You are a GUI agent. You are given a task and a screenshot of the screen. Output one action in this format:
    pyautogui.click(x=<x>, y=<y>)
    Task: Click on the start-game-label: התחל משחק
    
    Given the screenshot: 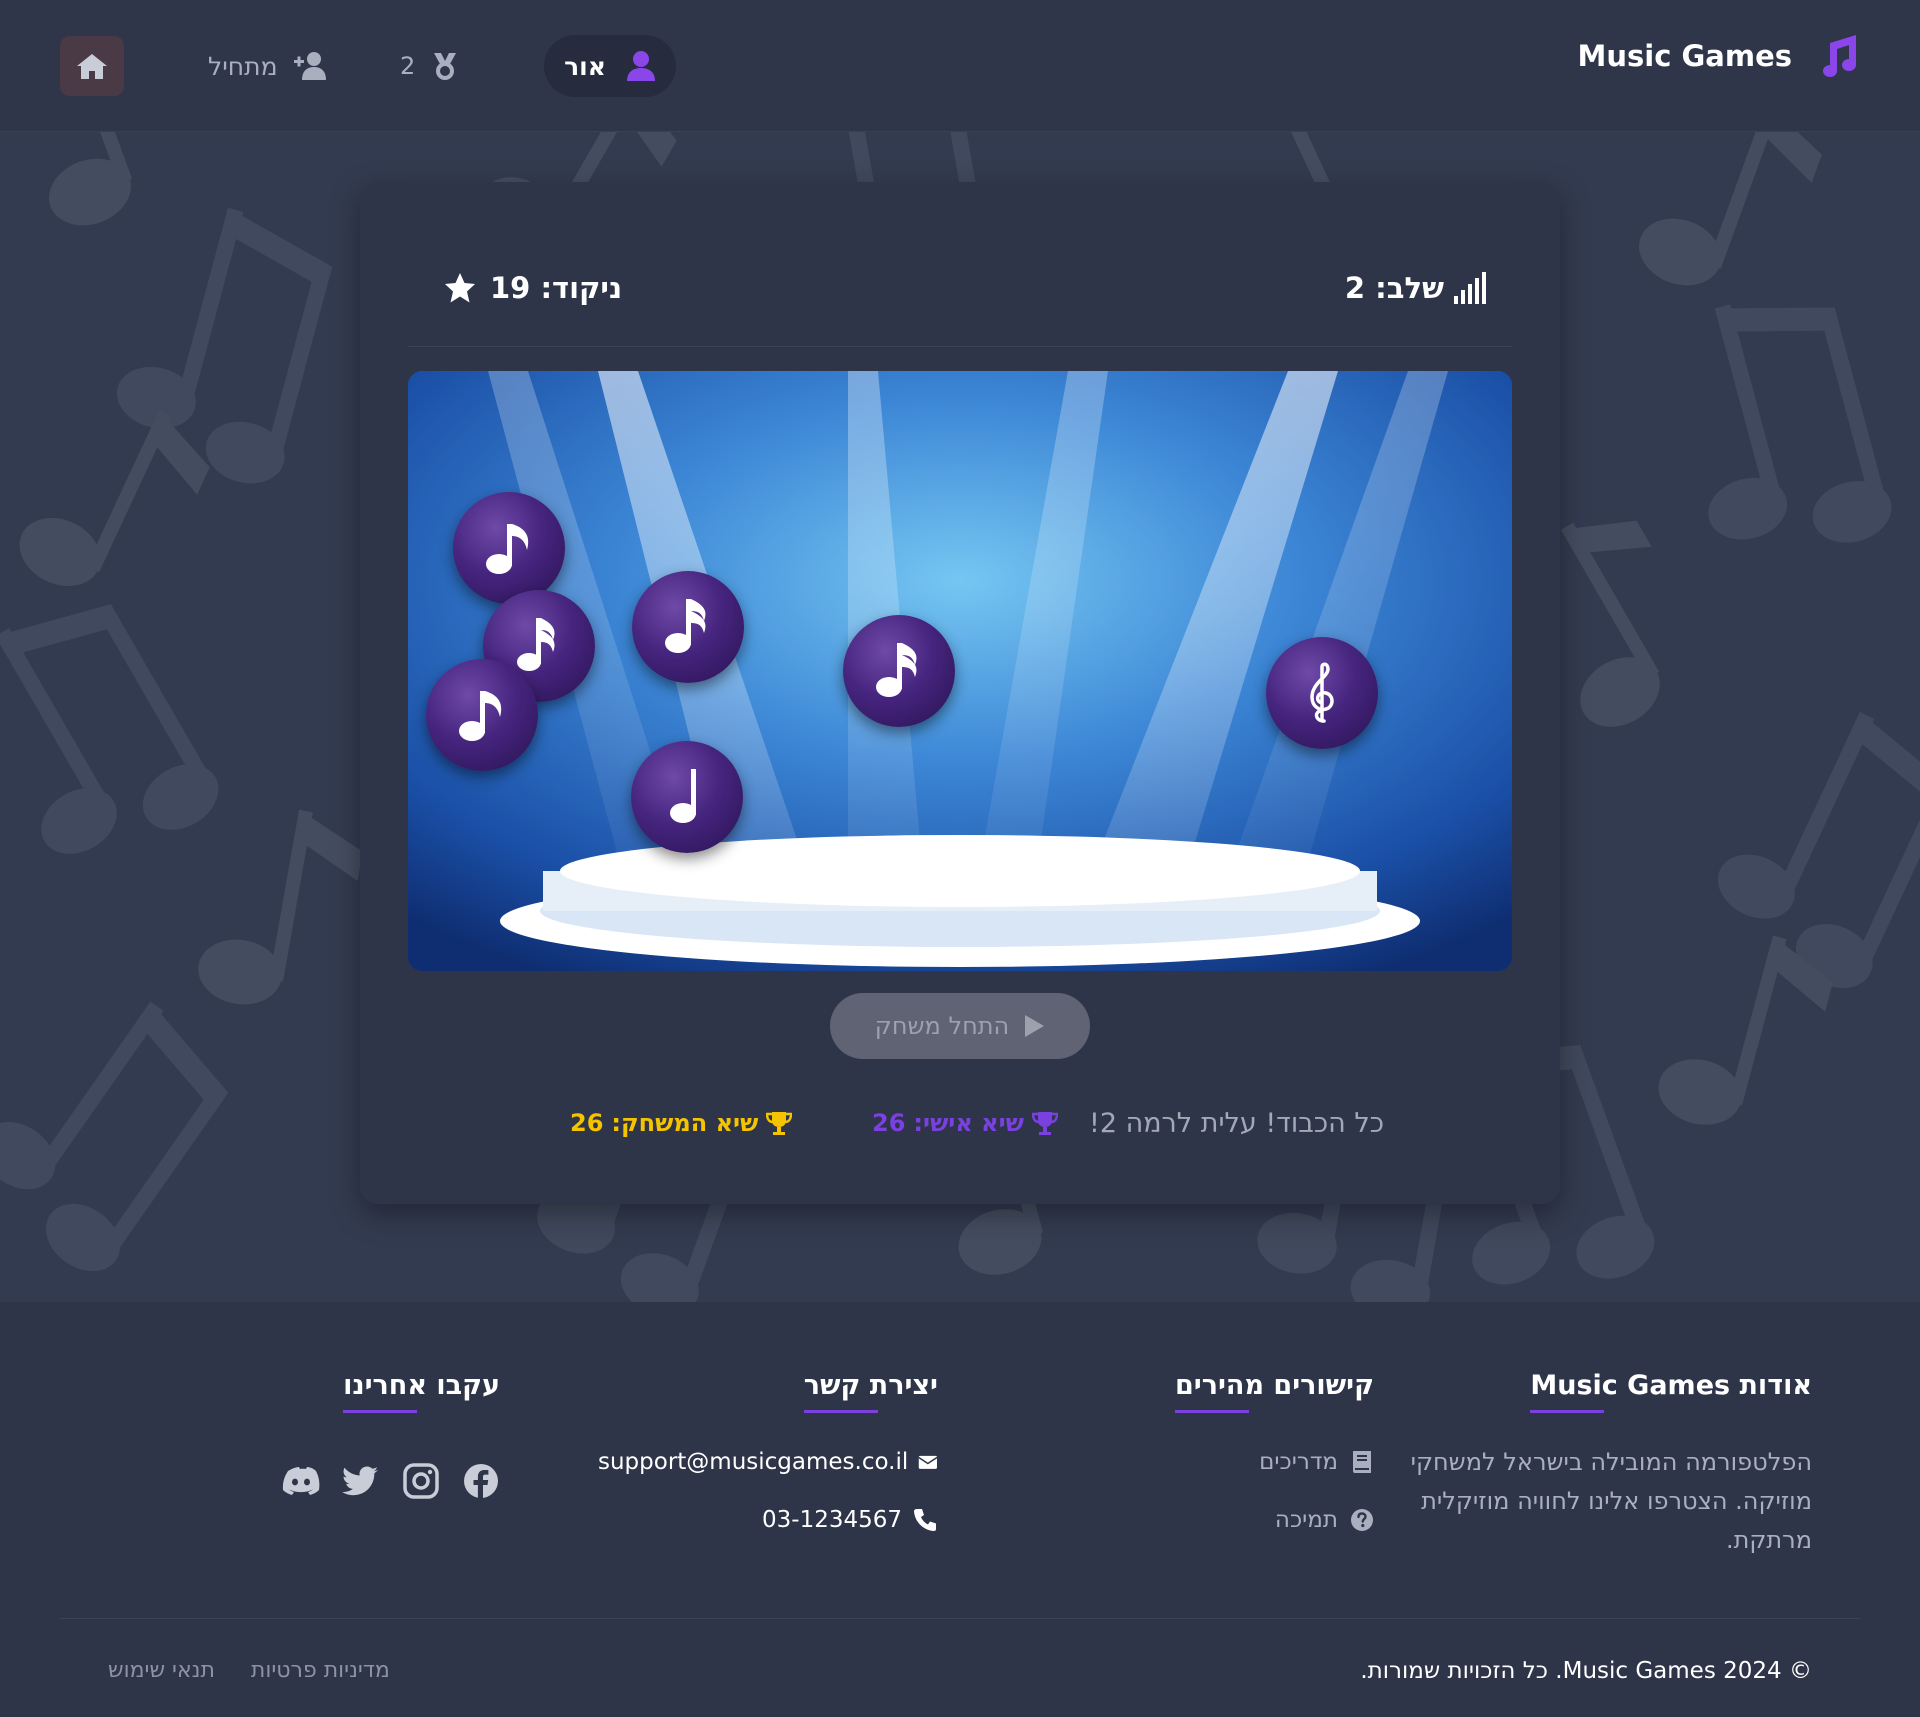 What is the action you would take?
    pyautogui.click(x=942, y=1026)
    